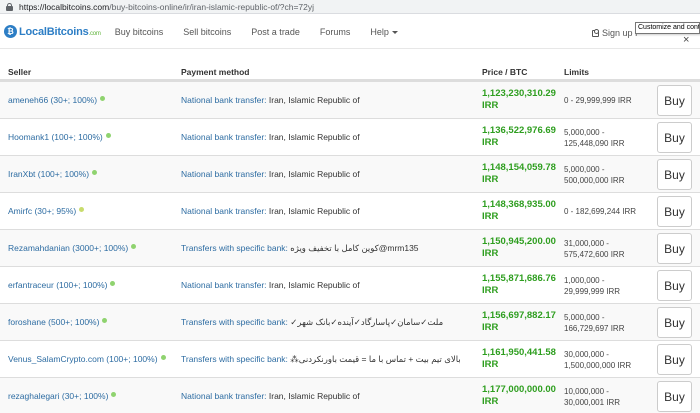 Image resolution: width=700 pixels, height=413 pixels. Describe the element at coordinates (335, 32) in the screenshot. I see `nav-forums: Forums` at that location.